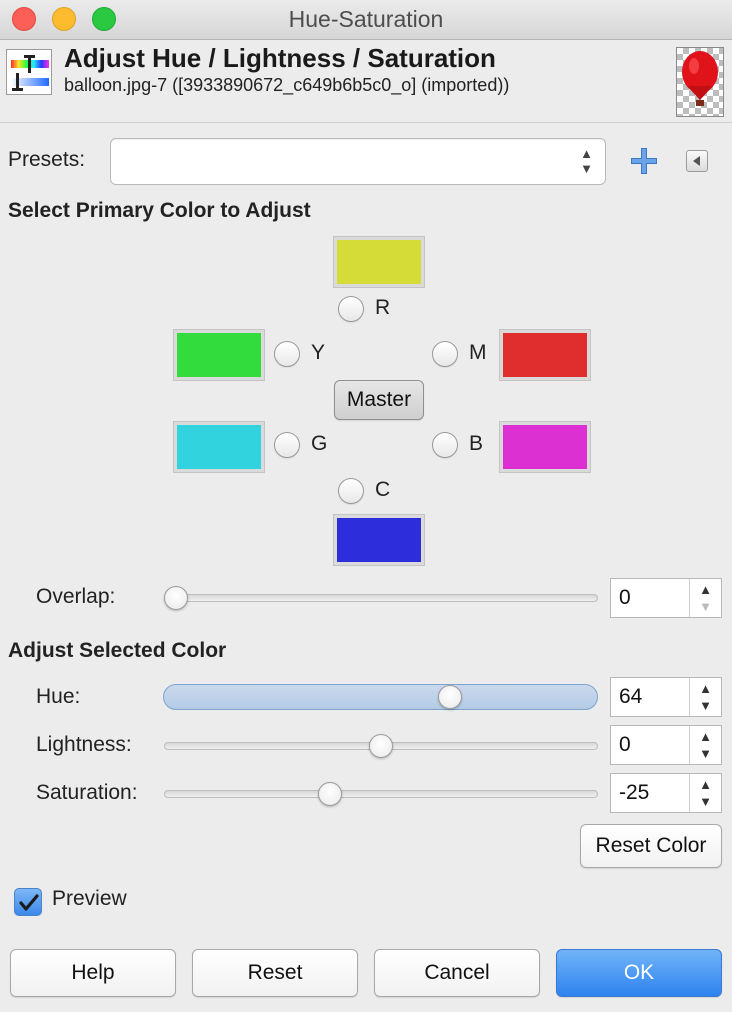 The height and width of the screenshot is (1012, 732). I want to click on title-bar: Hue-Saturation, so click(366, 20).